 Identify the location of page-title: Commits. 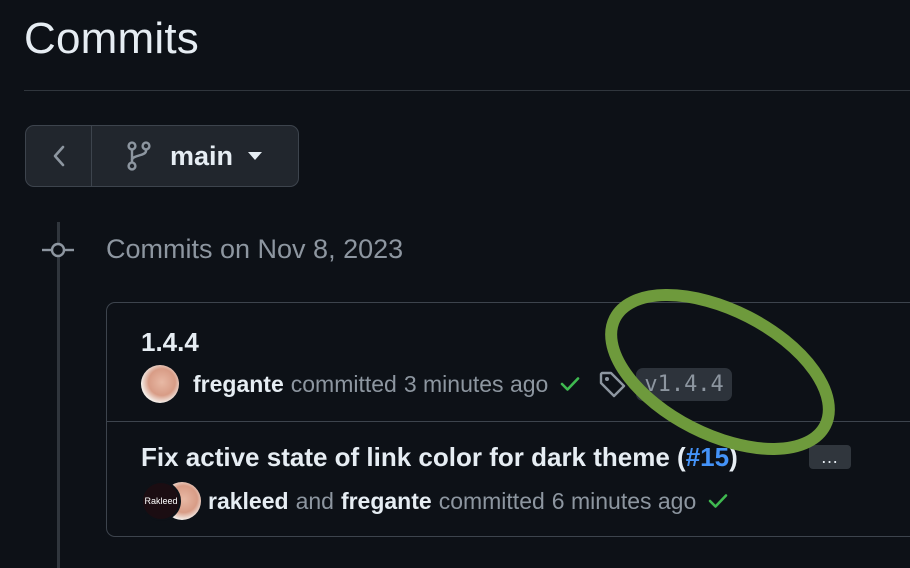
(111, 38).